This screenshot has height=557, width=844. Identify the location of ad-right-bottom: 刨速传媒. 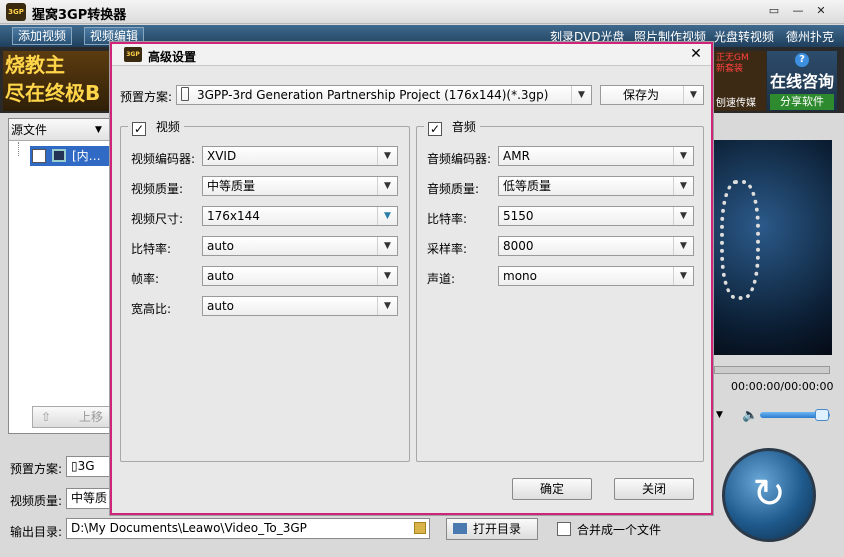
(736, 103).